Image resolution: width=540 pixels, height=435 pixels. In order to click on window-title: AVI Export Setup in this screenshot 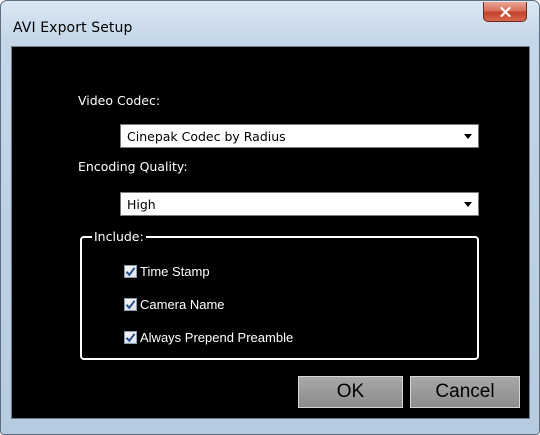, I will do `click(73, 28)`.